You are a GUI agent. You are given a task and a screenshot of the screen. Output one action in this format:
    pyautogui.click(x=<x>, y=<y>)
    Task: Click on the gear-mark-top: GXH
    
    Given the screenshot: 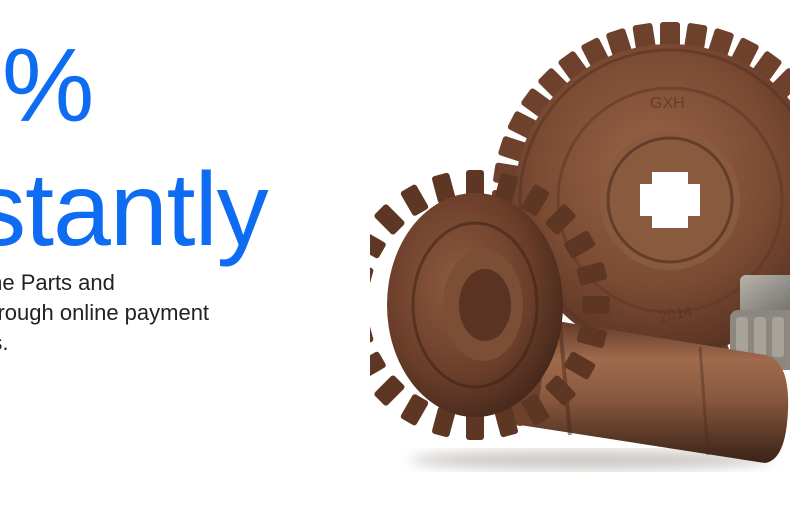 What is the action you would take?
    pyautogui.click(x=667, y=103)
    